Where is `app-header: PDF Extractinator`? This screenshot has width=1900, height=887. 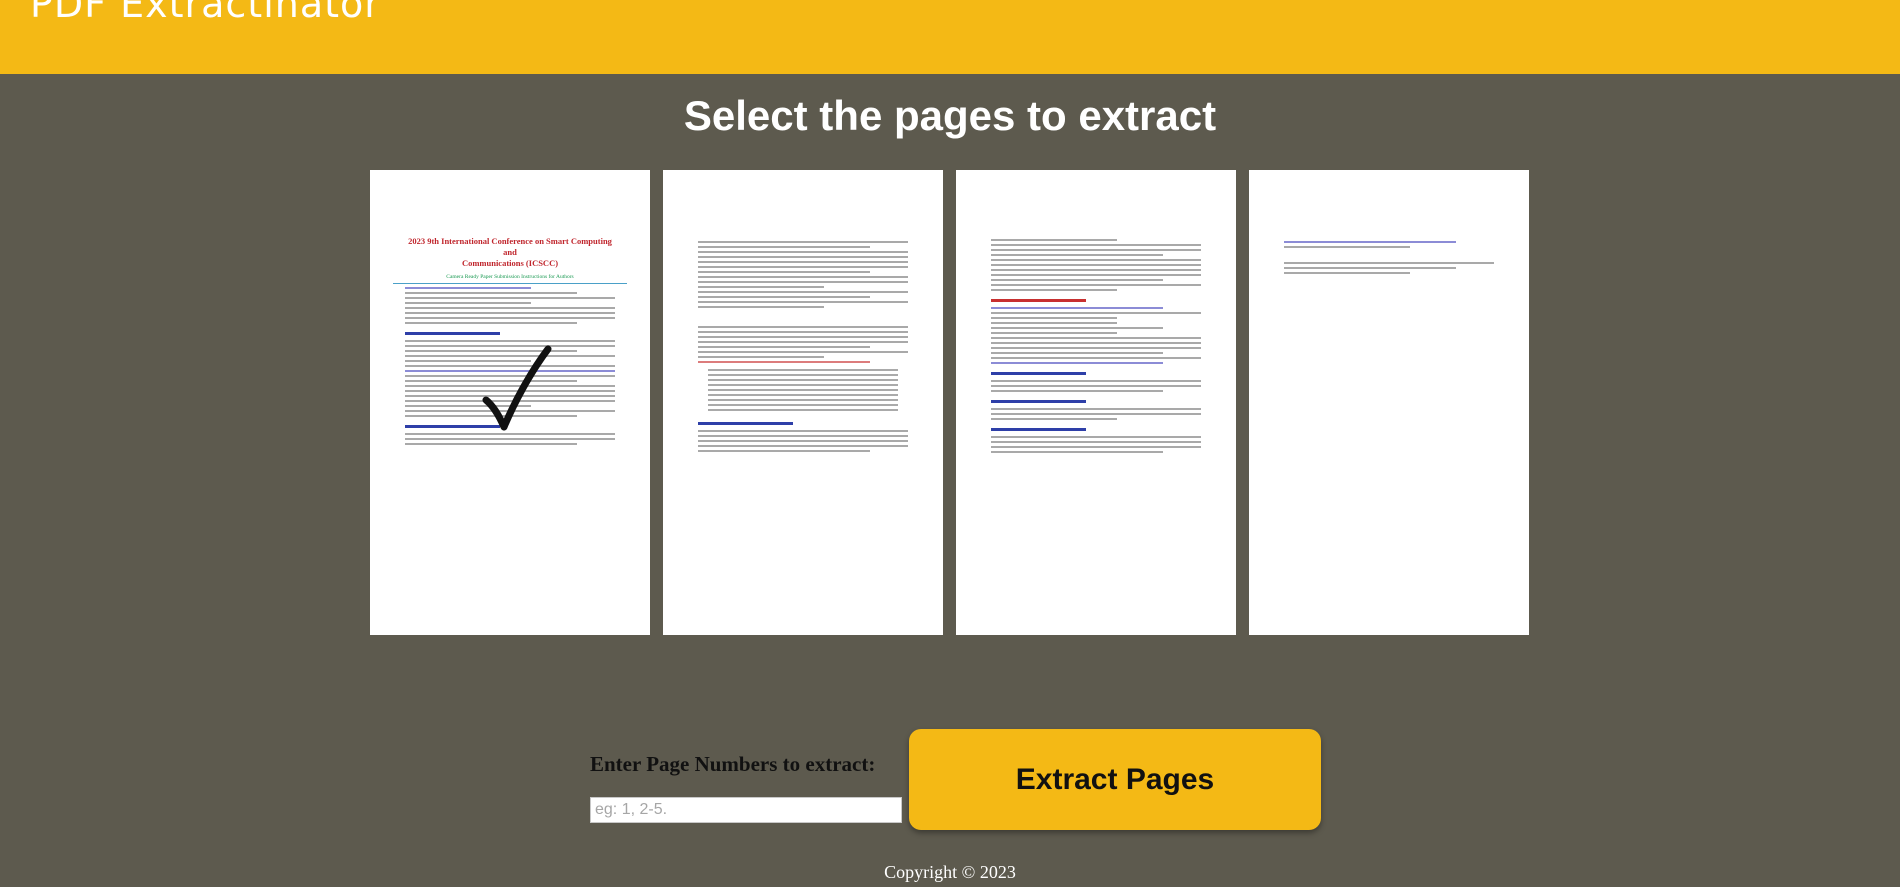
app-header: PDF Extractinator is located at coordinates (950, 37).